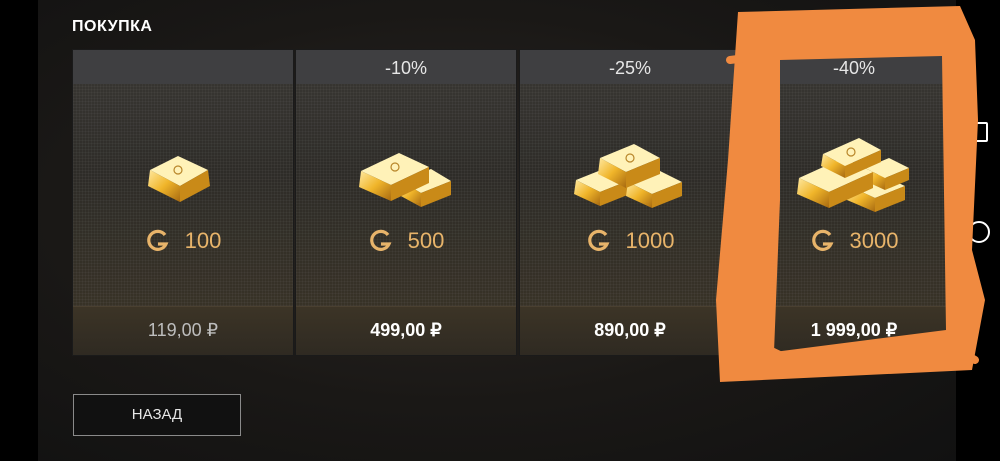  I want to click on nav-recents-icon, so click(979, 132).